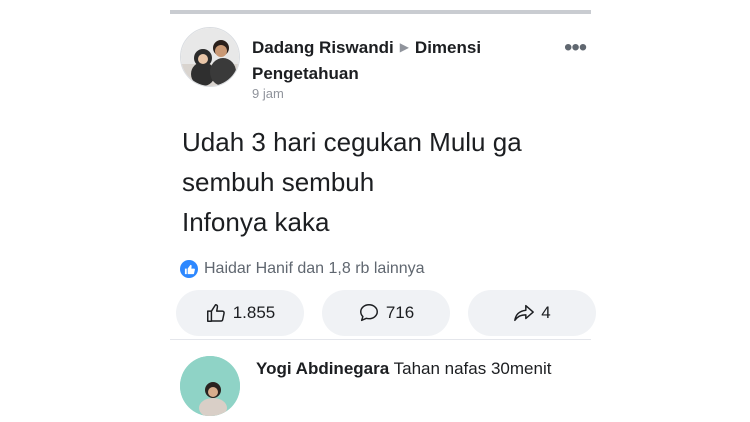  Describe the element at coordinates (254, 312) in the screenshot. I see `like-count: 1.855` at that location.